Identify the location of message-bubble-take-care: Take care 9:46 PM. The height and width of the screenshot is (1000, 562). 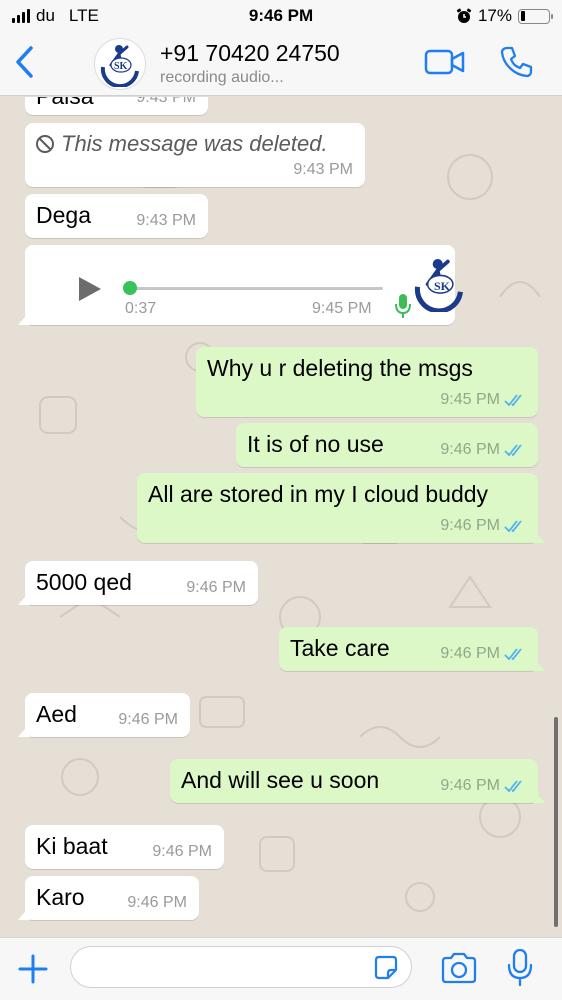
(412, 649).